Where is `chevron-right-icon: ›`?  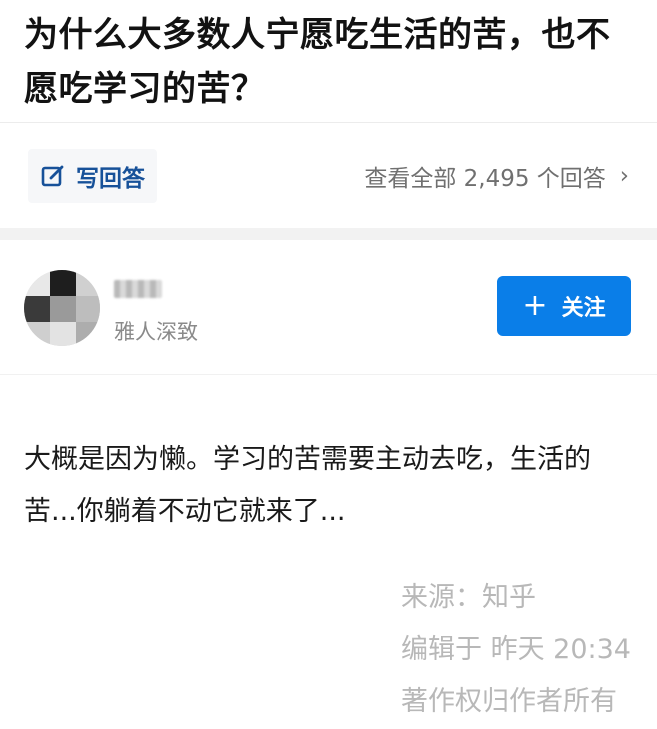 chevron-right-icon: › is located at coordinates (624, 176).